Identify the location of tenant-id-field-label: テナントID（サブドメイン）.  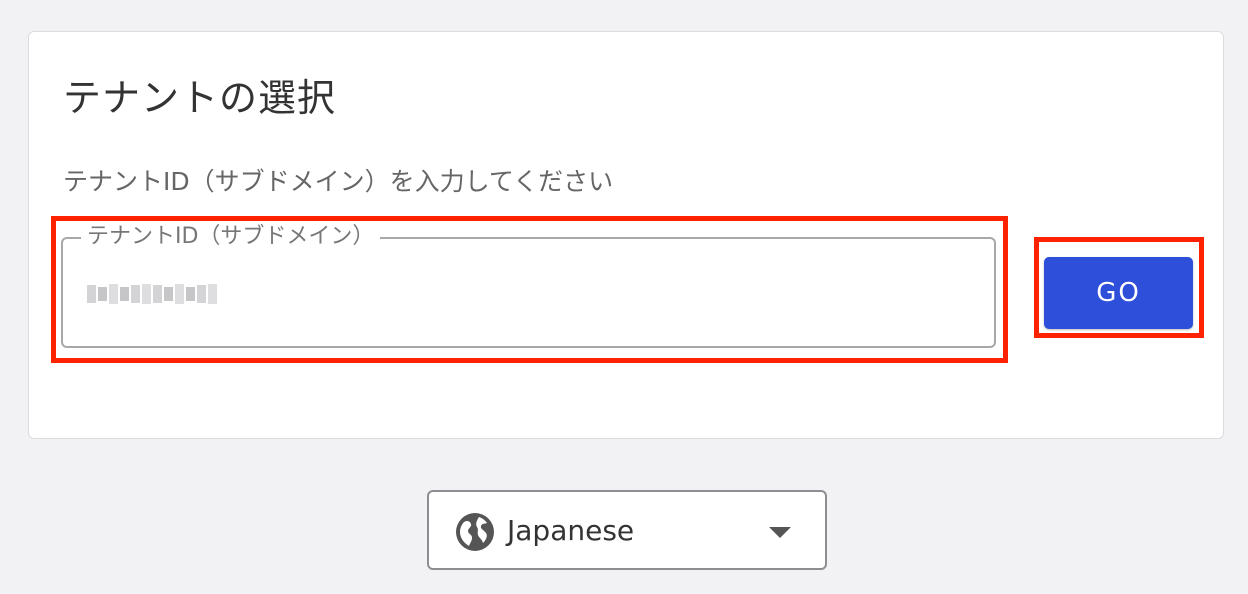
(231, 237).